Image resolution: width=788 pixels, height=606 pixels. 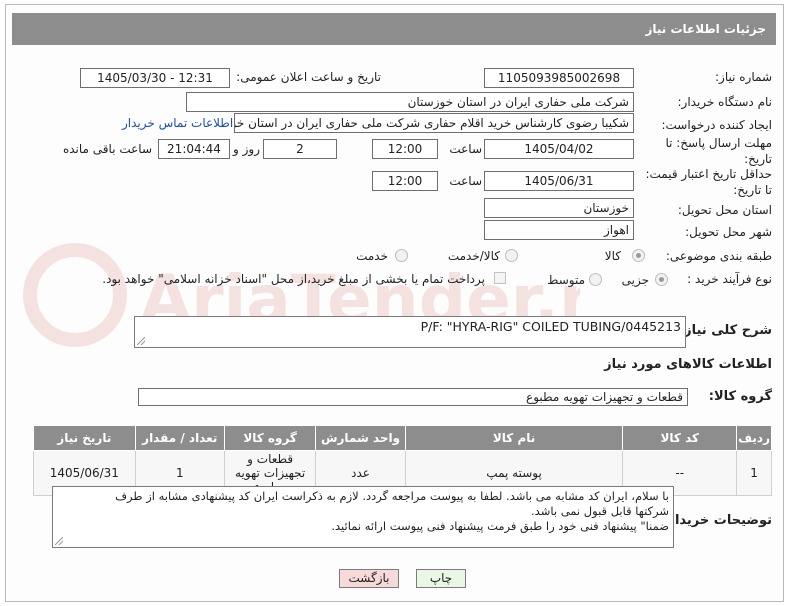 What do you see at coordinates (410, 102) in the screenshot?
I see `buyer-org-field: شرکت ملی حفاری ایران در استان خوزستان` at bounding box center [410, 102].